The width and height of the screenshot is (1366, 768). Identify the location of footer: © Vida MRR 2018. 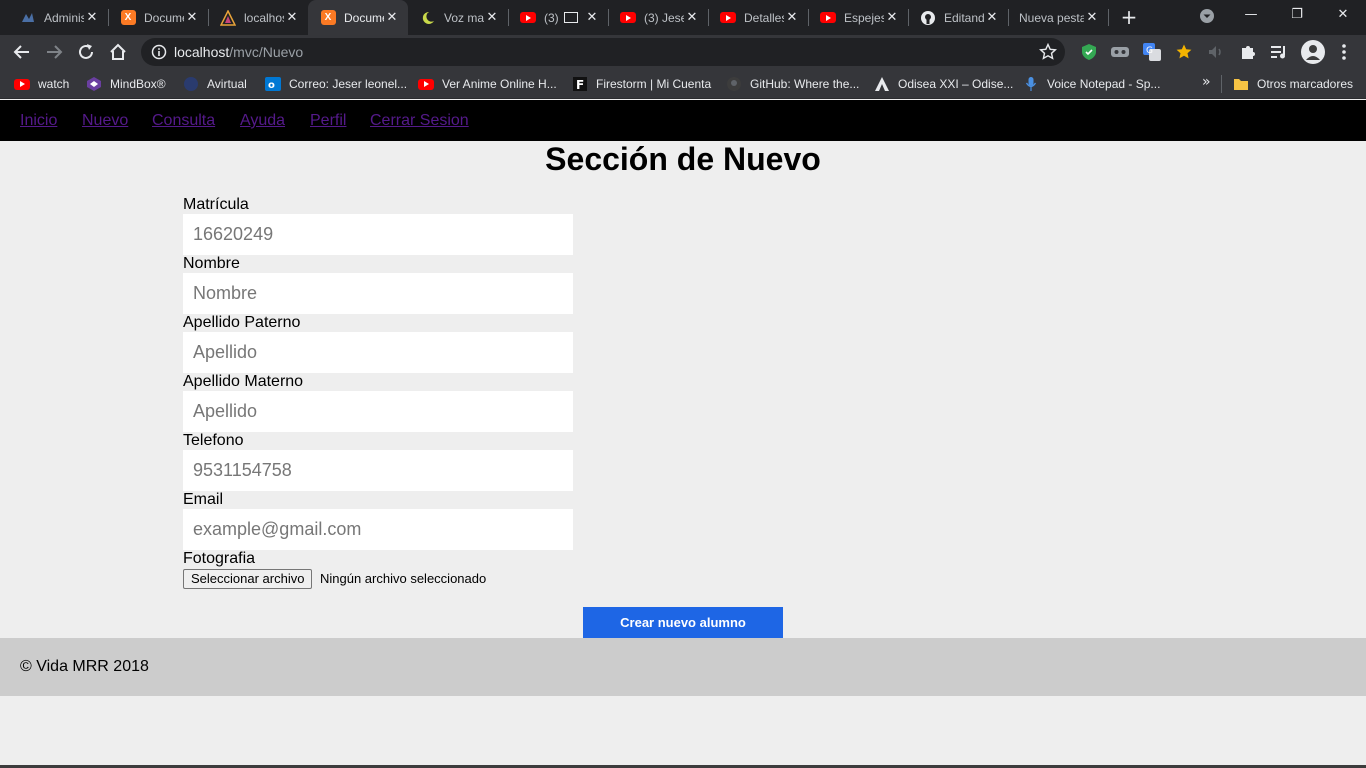
(683, 667).